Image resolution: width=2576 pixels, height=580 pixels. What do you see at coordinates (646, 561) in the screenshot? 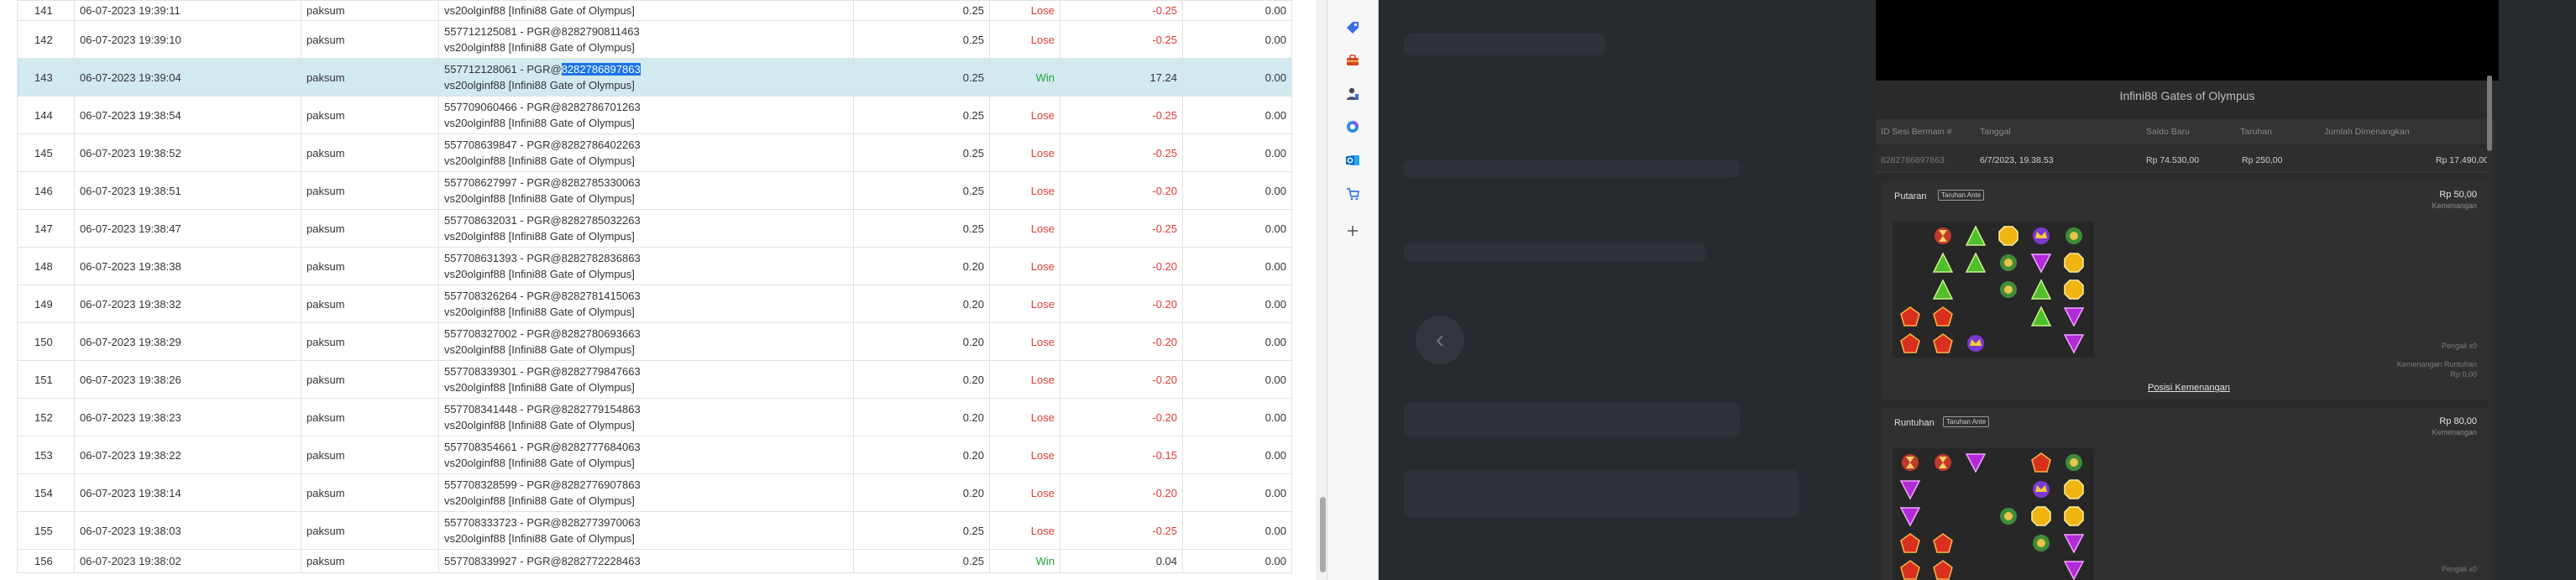
I see `row-description: 557708339927 - PGR@8282772228463` at bounding box center [646, 561].